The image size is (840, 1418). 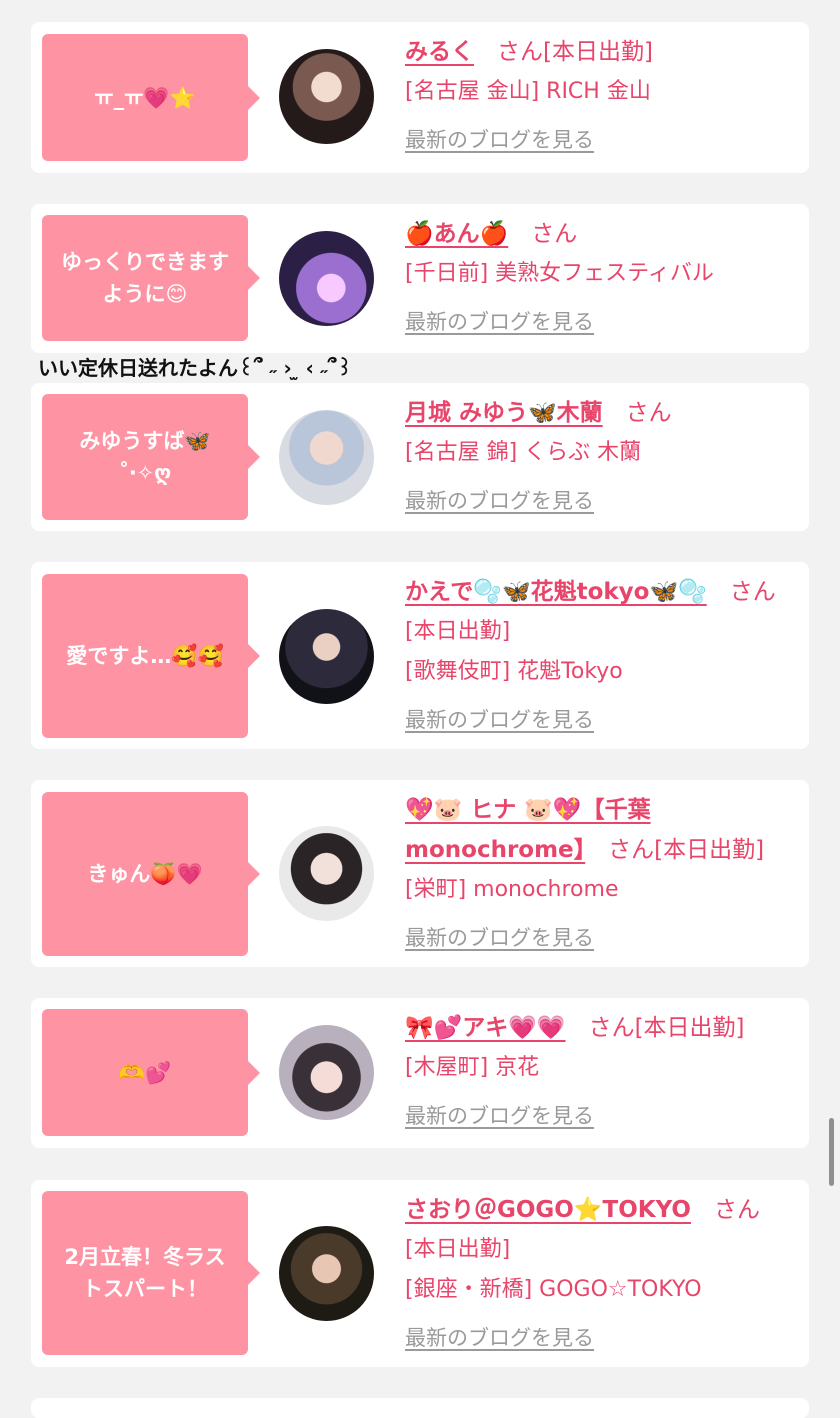 What do you see at coordinates (831, 1152) in the screenshot?
I see `scrollbar` at bounding box center [831, 1152].